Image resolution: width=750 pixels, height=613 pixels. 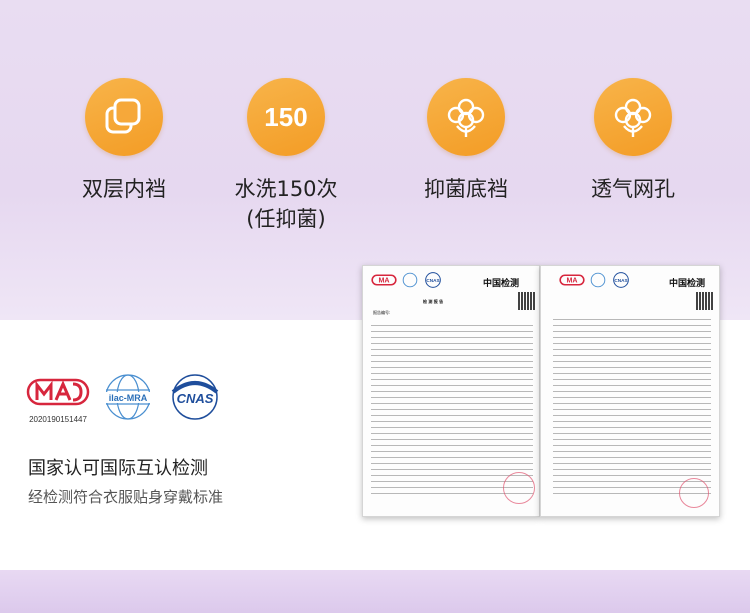 I want to click on ilac-mra-icon: ilac-MRA, so click(x=128, y=397).